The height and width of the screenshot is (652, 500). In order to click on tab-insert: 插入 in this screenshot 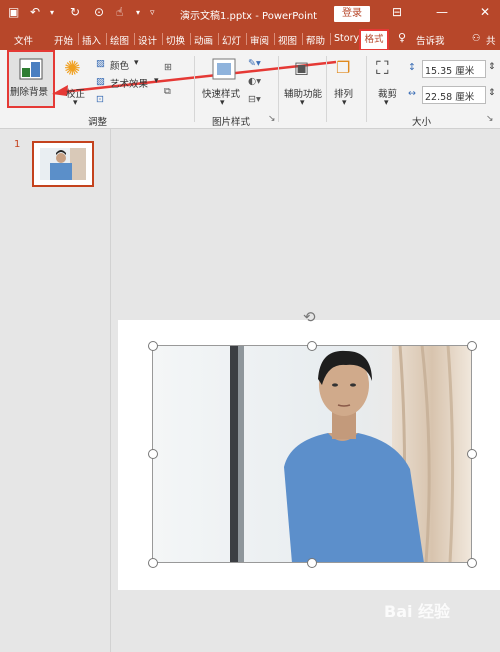, I will do `click(91, 40)`.